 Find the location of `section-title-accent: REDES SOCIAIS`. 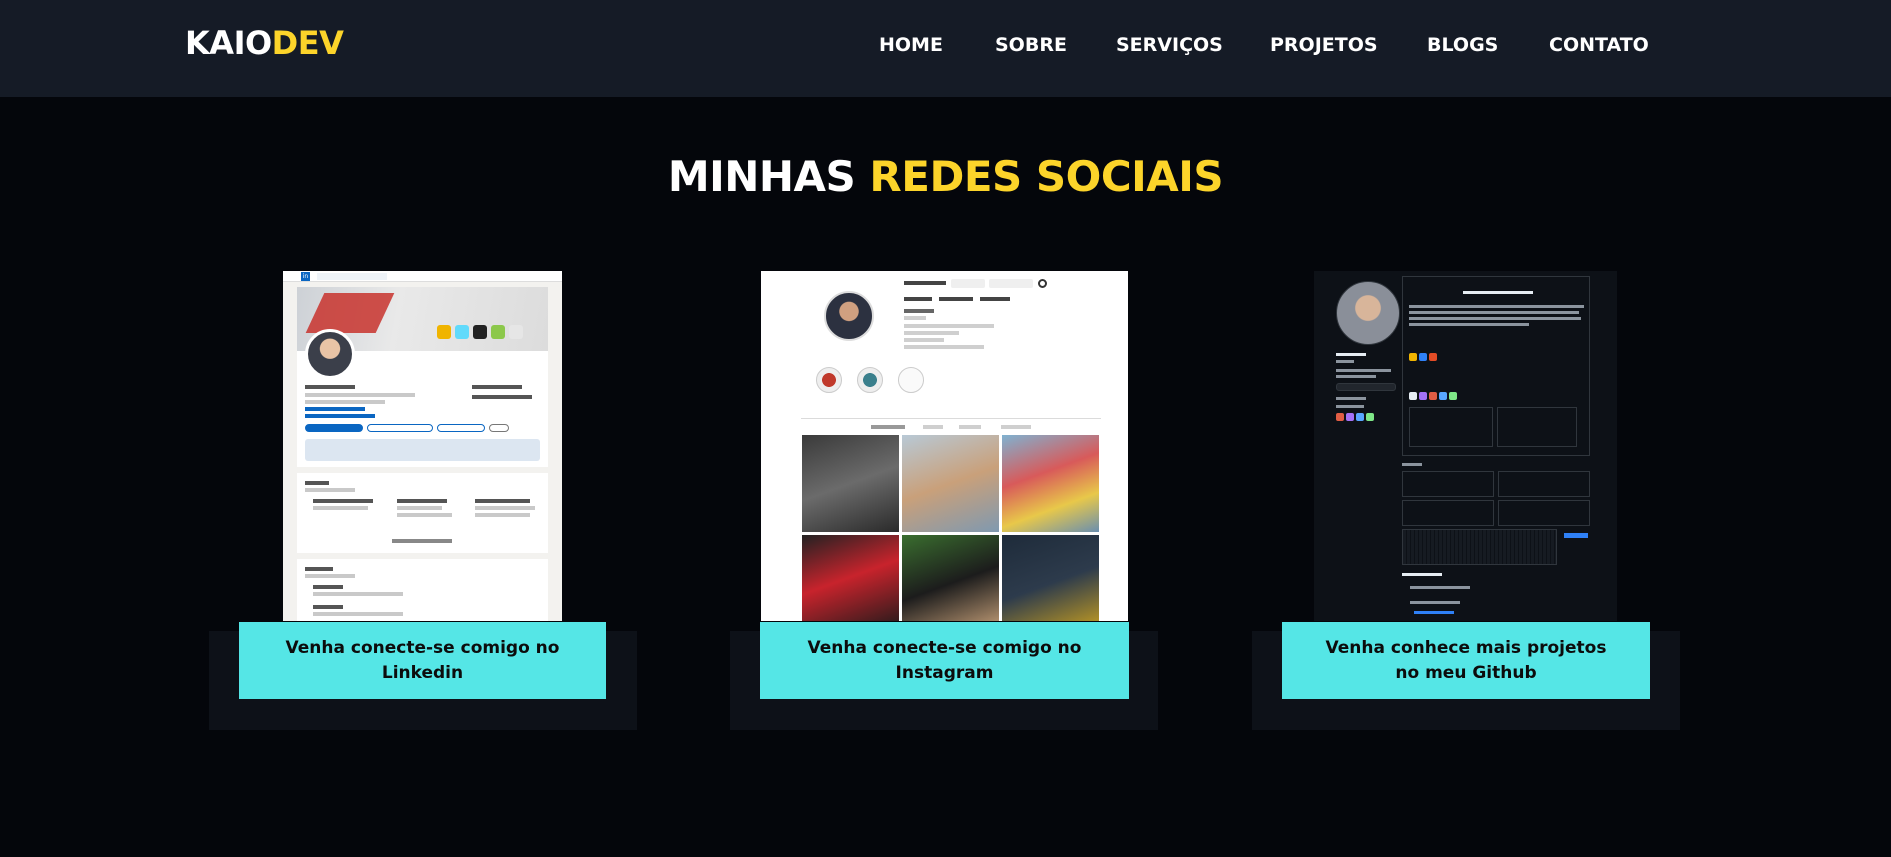

section-title-accent: REDES SOCIAIS is located at coordinates (1046, 176).